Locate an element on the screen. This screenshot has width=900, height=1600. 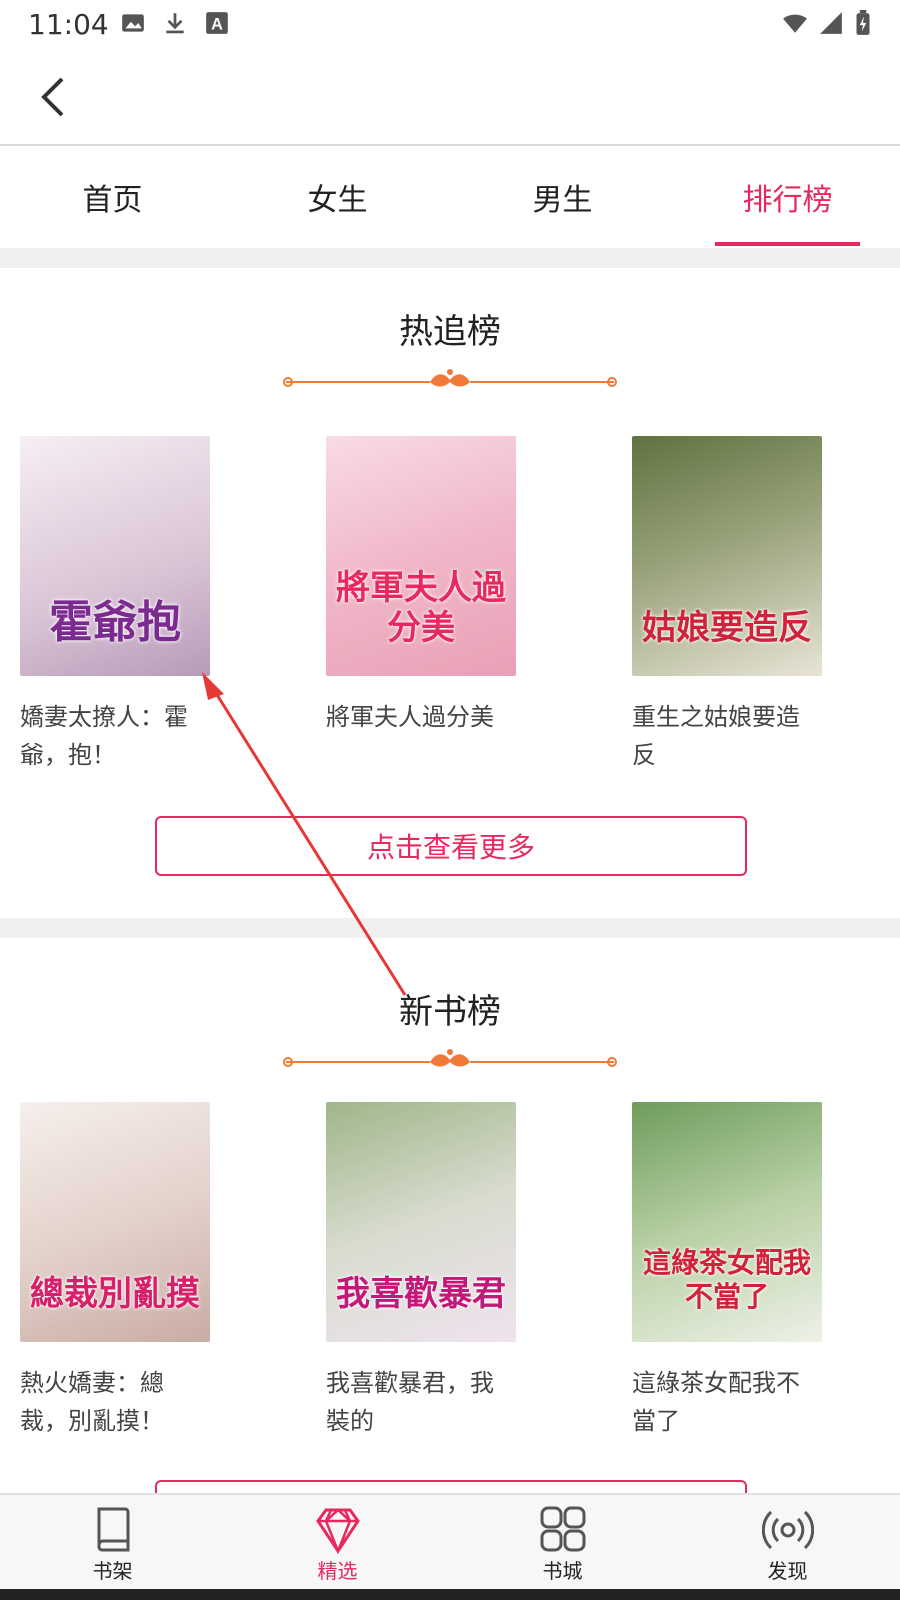
chevron-left-icon is located at coordinates (52, 97).